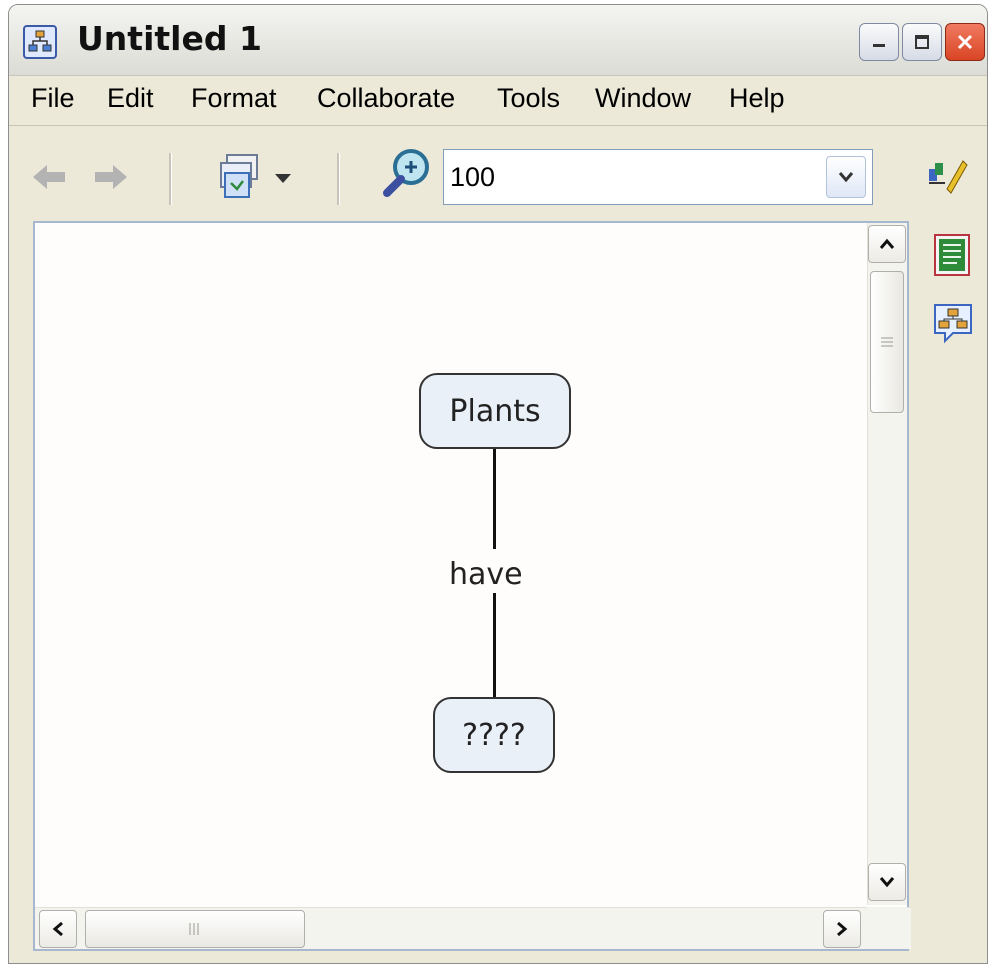 The width and height of the screenshot is (993, 968). Describe the element at coordinates (498, 40) in the screenshot. I see `title-bar: Untitled 1` at that location.